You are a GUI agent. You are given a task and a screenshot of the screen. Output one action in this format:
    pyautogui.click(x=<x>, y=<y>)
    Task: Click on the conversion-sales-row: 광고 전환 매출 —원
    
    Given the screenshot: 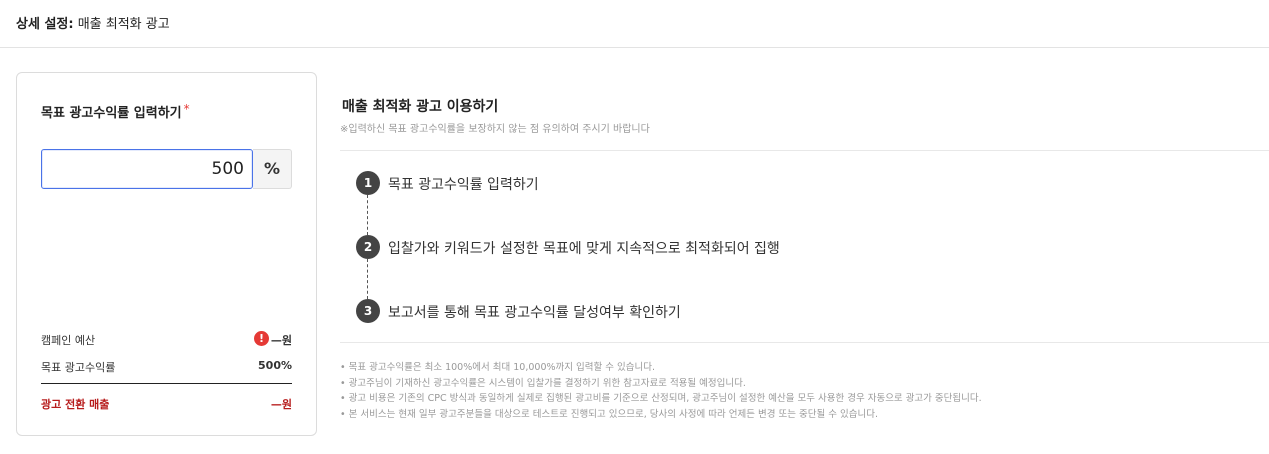 What is the action you would take?
    pyautogui.click(x=166, y=403)
    